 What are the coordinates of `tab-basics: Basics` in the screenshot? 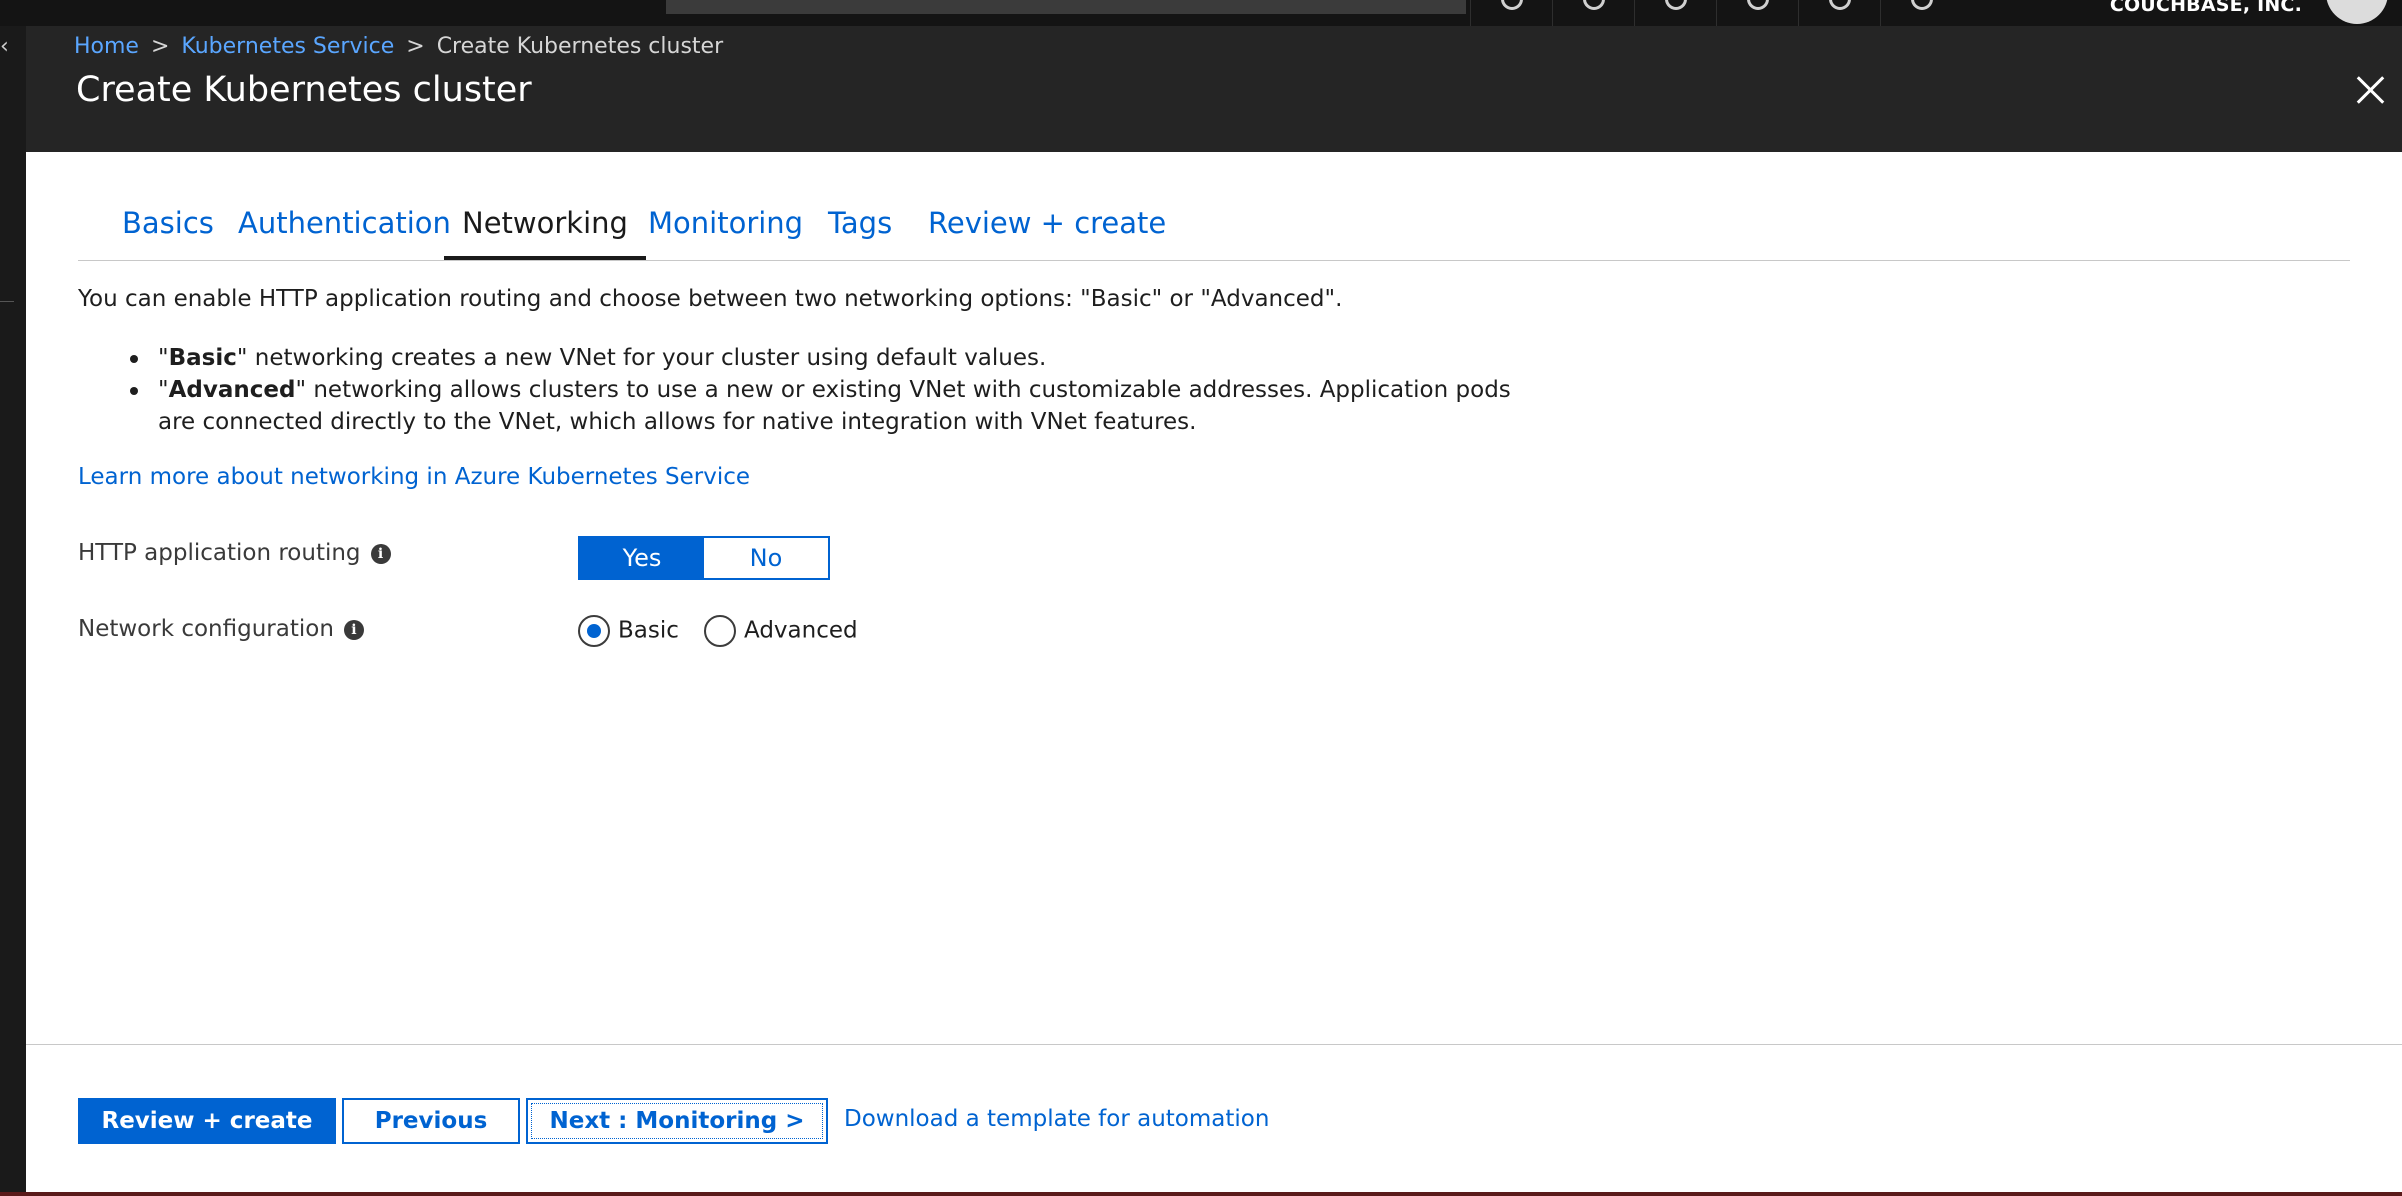 It's located at (168, 232).